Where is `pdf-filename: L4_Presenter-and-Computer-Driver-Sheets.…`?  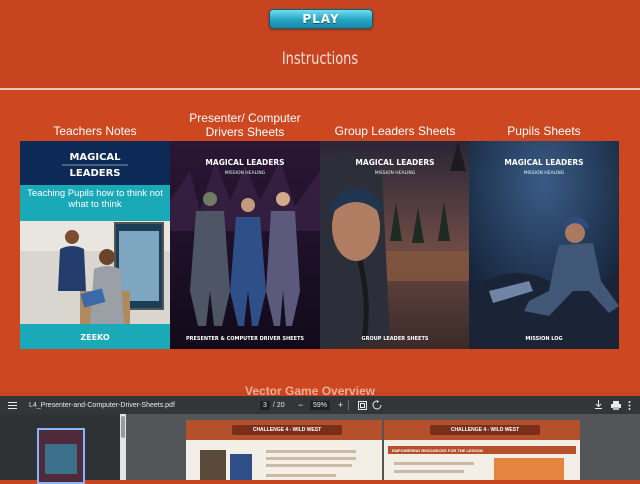
pdf-filename: L4_Presenter-and-Computer-Driver-Sheets.… is located at coordinates (102, 405).